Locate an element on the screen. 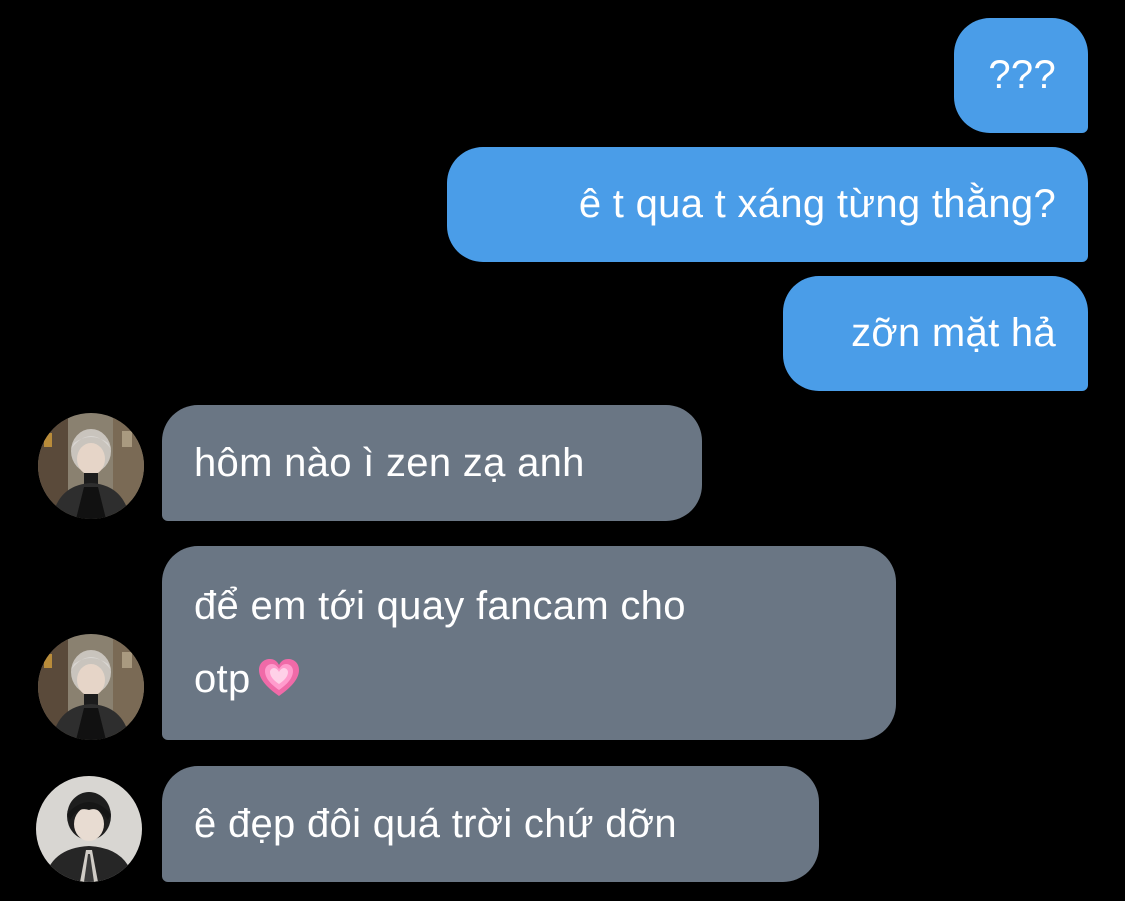 This screenshot has height=901, width=1125. incoming-message-3: ê đẹp đôi quá trời chứ dỡn is located at coordinates (490, 824).